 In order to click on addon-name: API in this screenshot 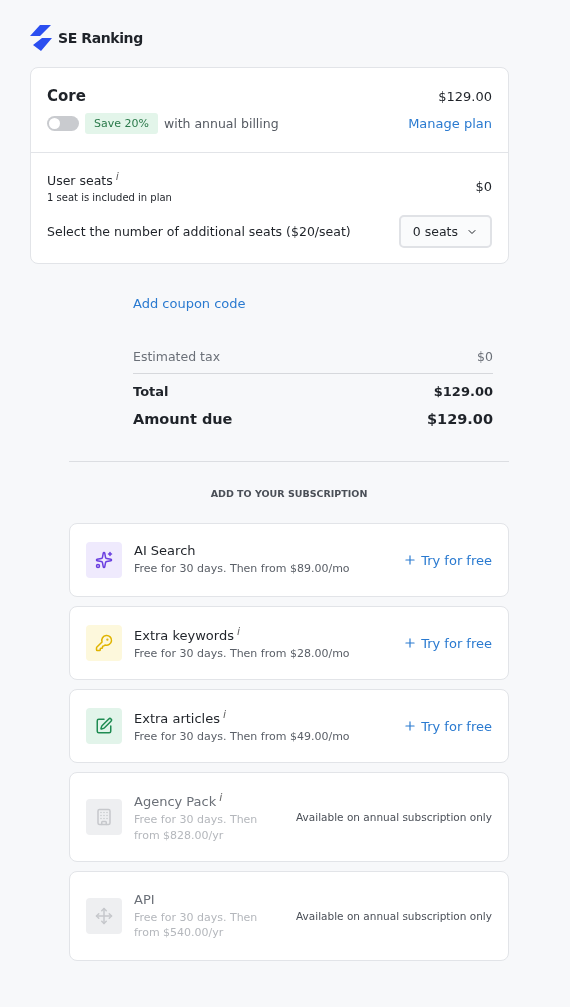, I will do `click(145, 899)`.